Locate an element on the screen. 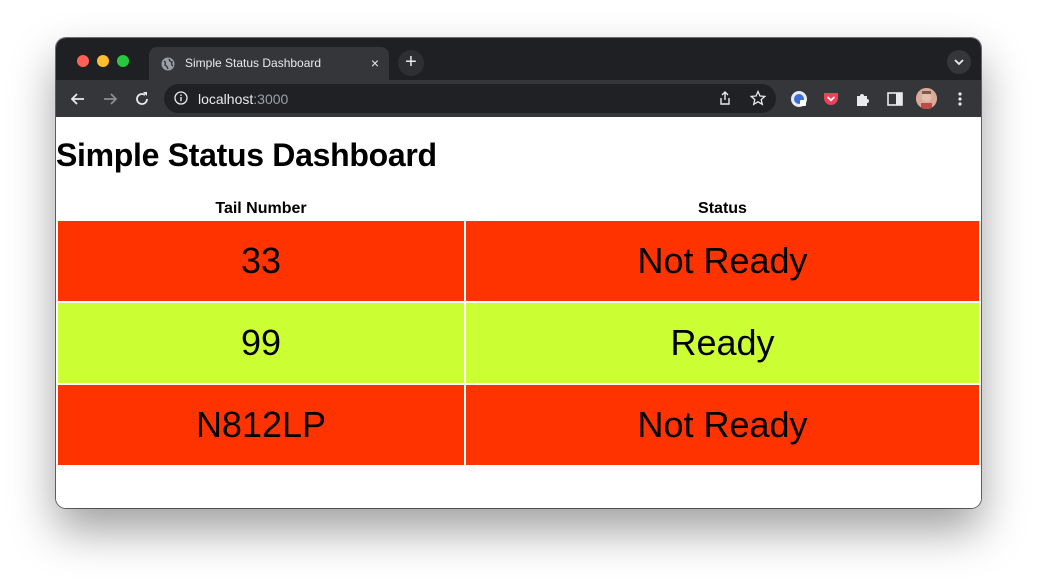 Image resolution: width=1037 pixels, height=582 pixels. share-button is located at coordinates (725, 98).